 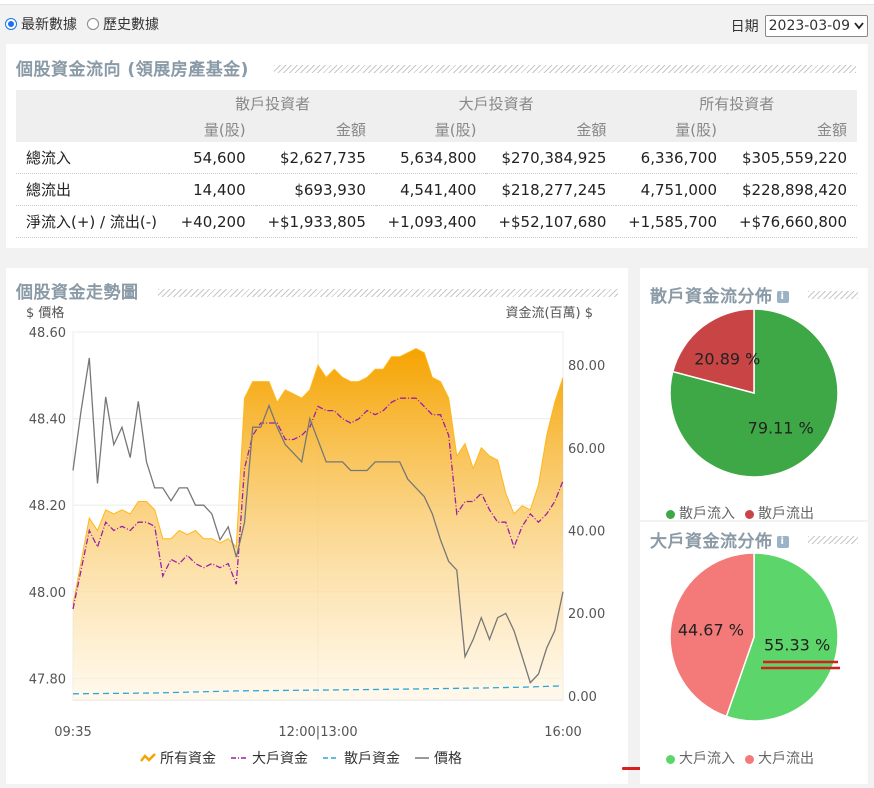 What do you see at coordinates (431, 221) in the screenshot?
I see `table-cell: +1,093,400` at bounding box center [431, 221].